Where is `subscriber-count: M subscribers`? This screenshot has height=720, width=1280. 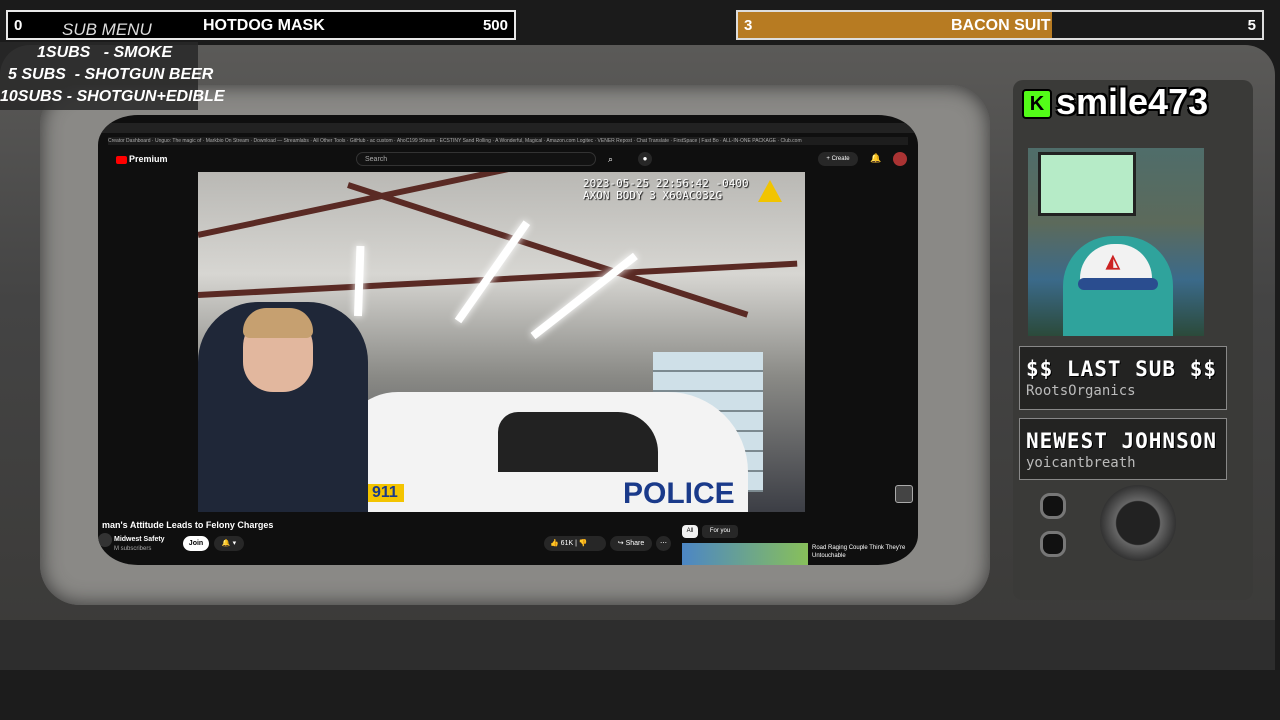
subscriber-count: M subscribers is located at coordinates (133, 549).